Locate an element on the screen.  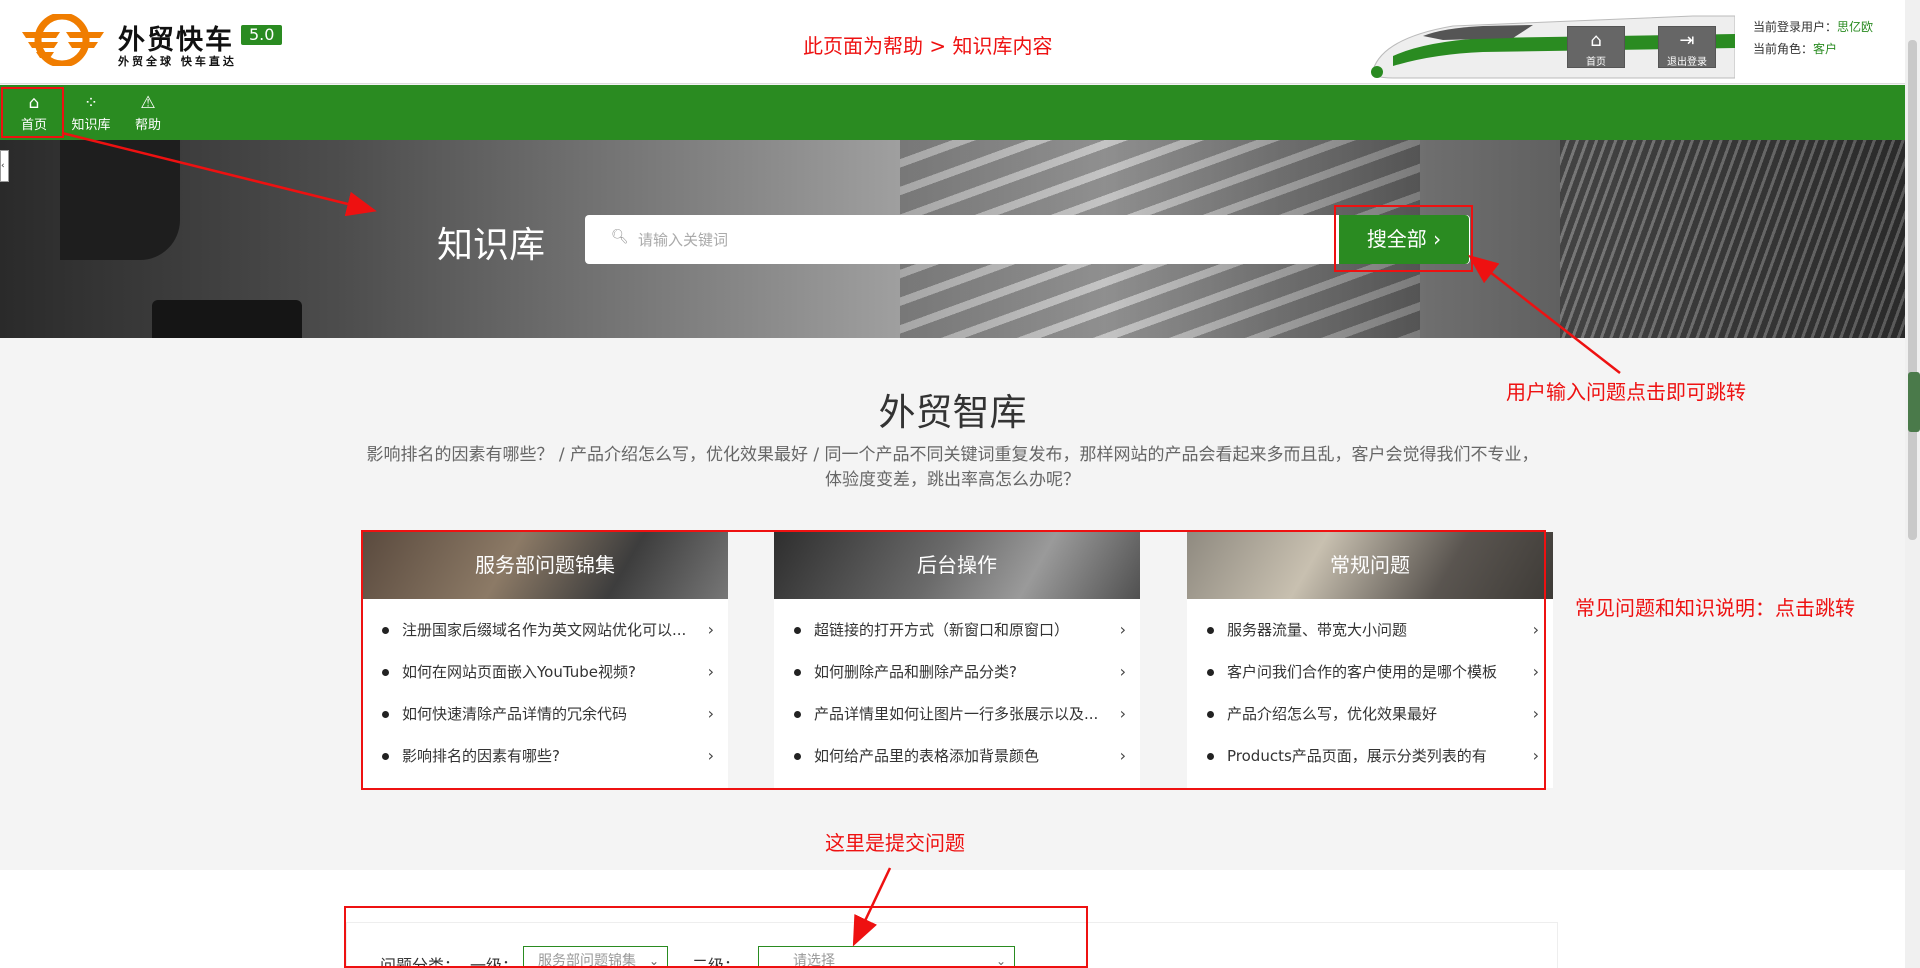
side-widget is located at coordinates (1914, 402).